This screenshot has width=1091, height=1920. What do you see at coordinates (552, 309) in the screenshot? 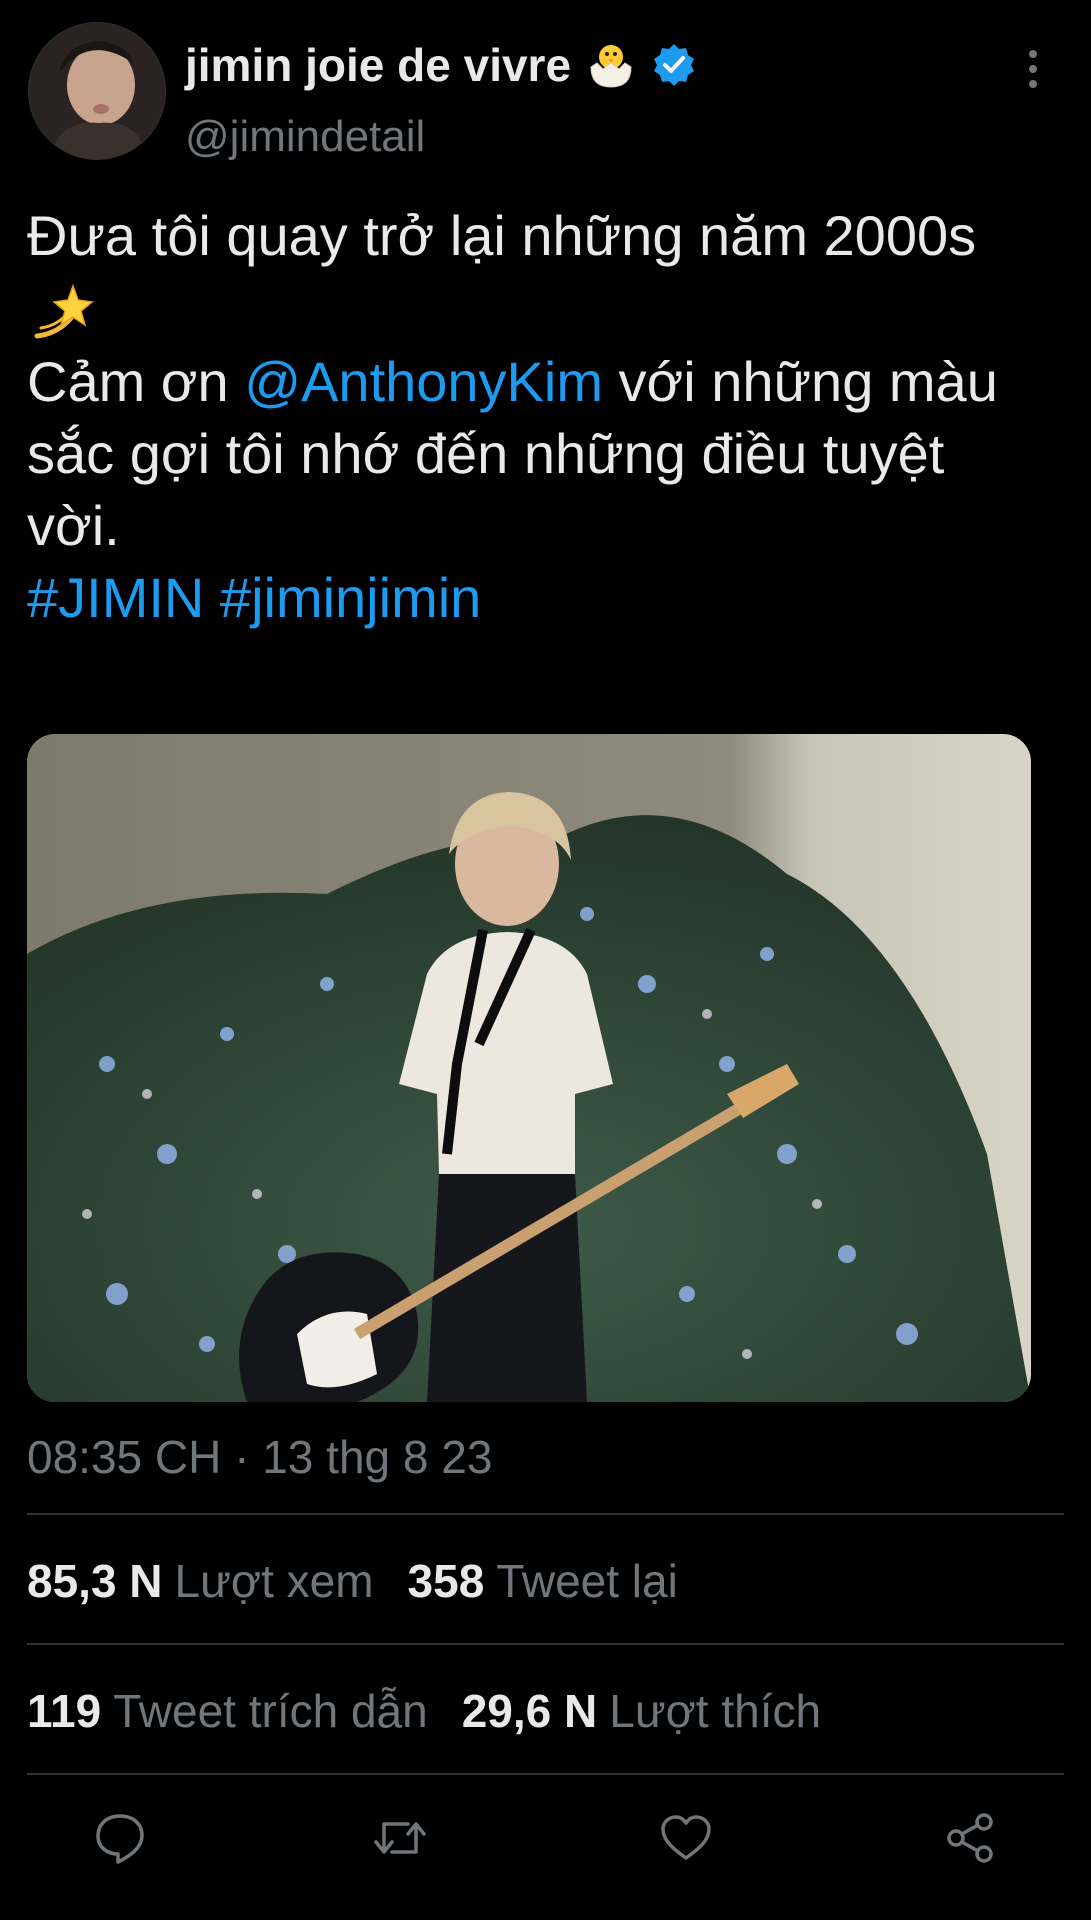
I see `tweet-line-emoji` at bounding box center [552, 309].